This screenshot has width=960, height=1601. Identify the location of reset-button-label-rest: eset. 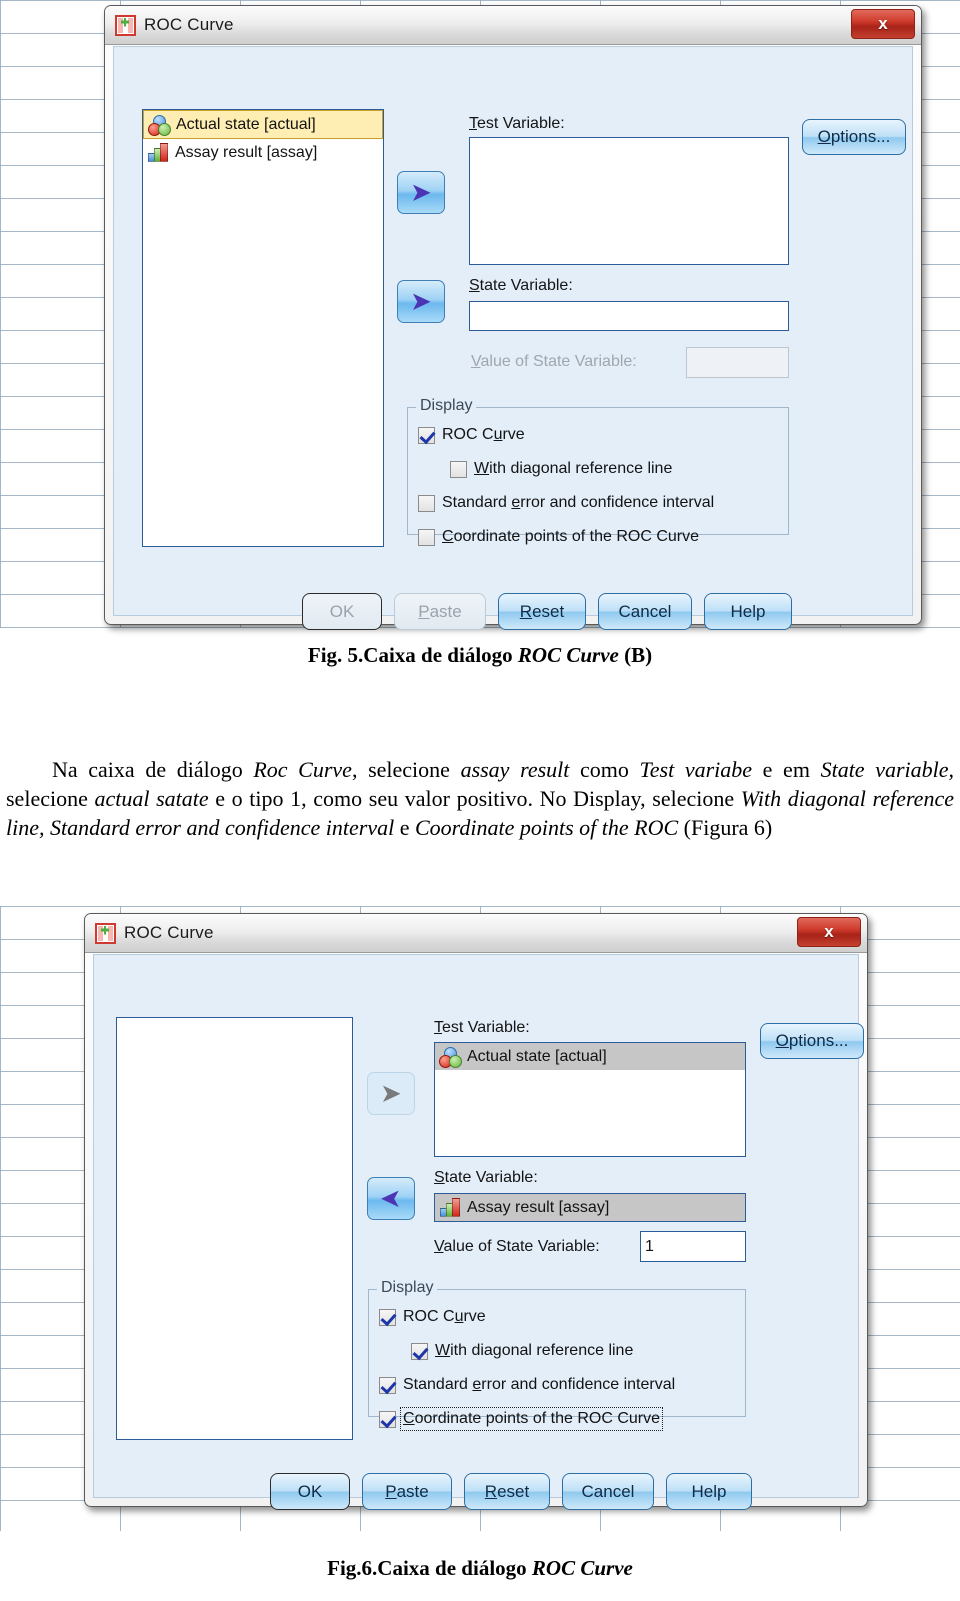
(513, 1491).